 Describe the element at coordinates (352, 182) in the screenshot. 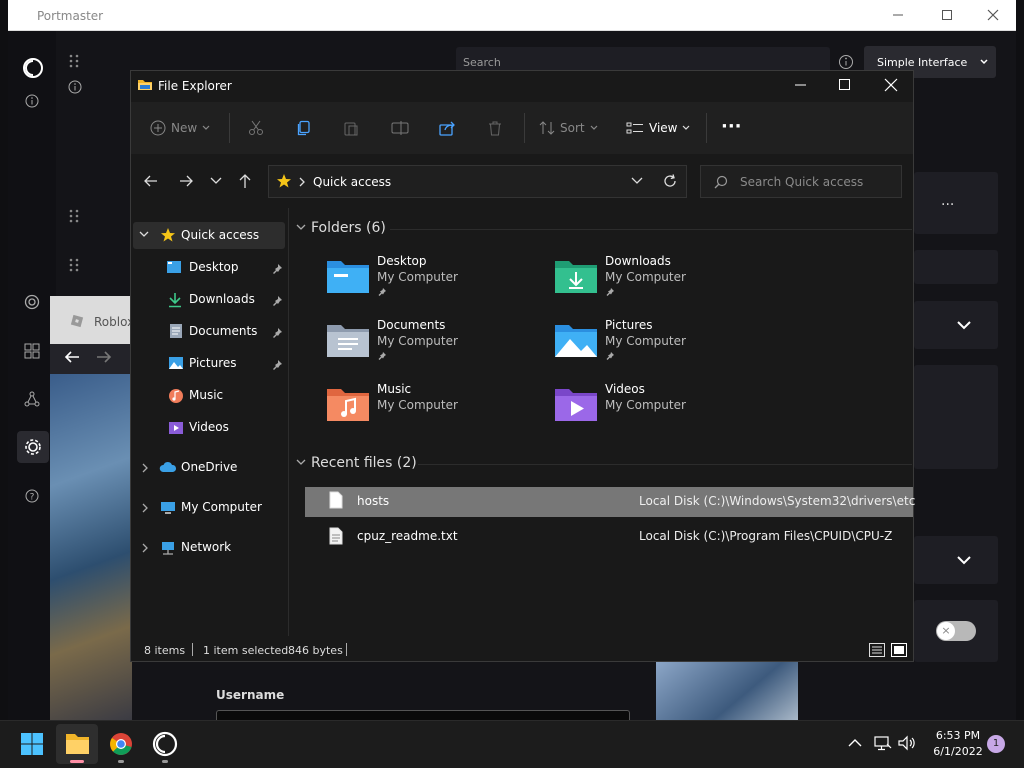

I see `breadcrumb-quick-access: Quick access` at that location.